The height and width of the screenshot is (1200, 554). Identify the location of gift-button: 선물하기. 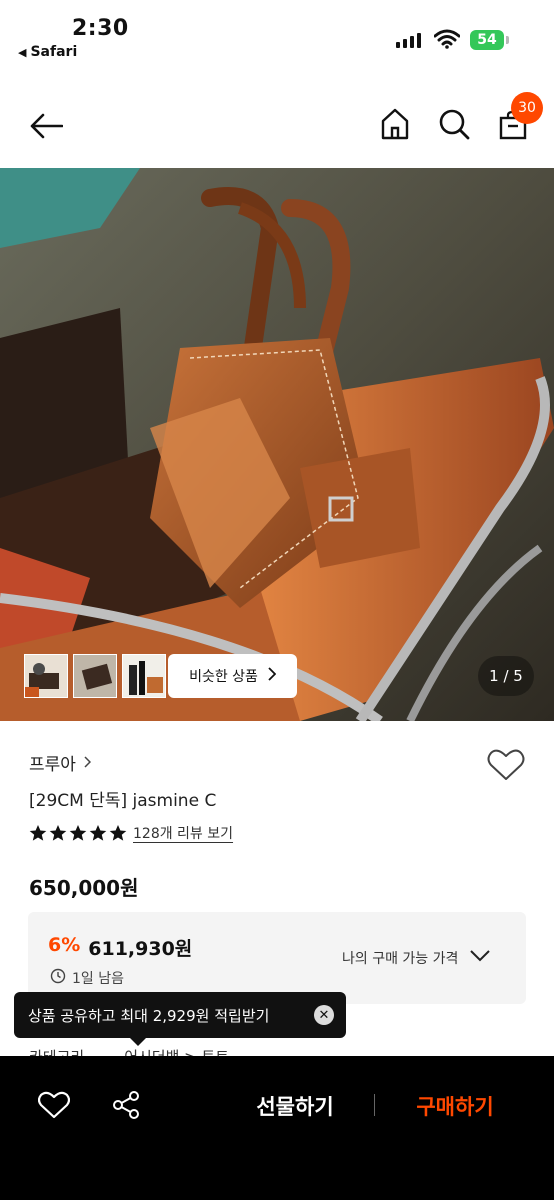
(295, 1106).